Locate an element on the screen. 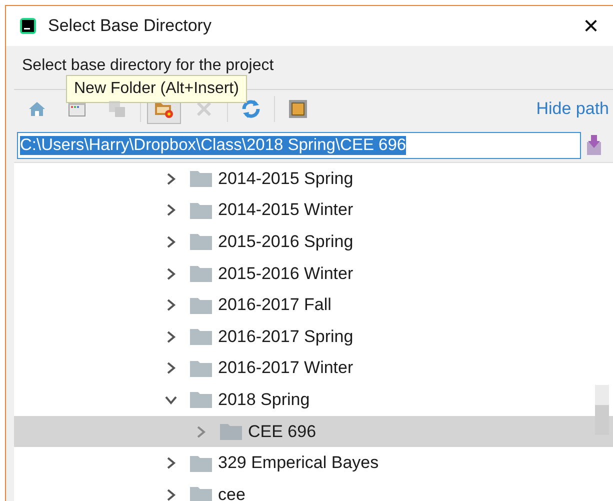 The image size is (613, 501). chip-icon is located at coordinates (298, 109).